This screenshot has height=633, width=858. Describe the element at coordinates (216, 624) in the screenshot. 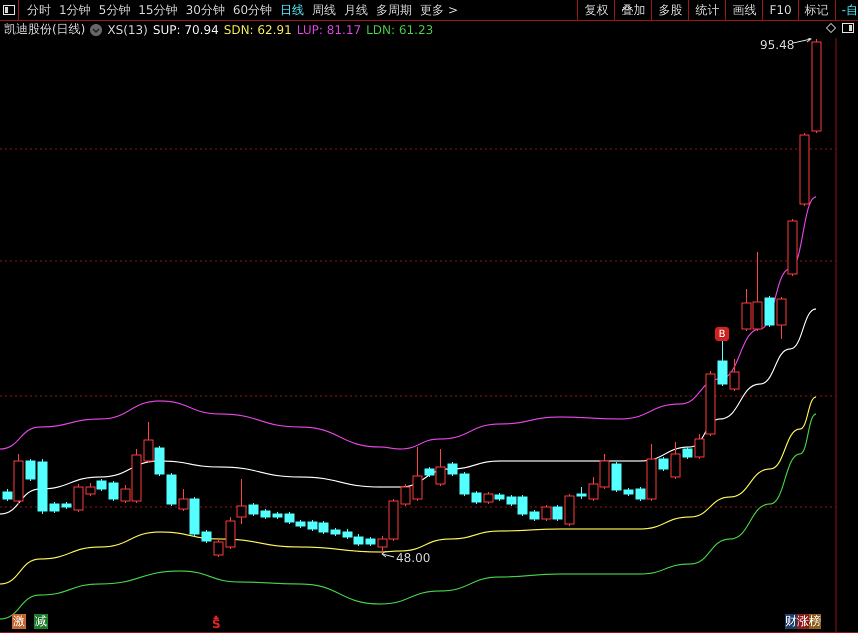

I see `sell-marker-label: S` at that location.